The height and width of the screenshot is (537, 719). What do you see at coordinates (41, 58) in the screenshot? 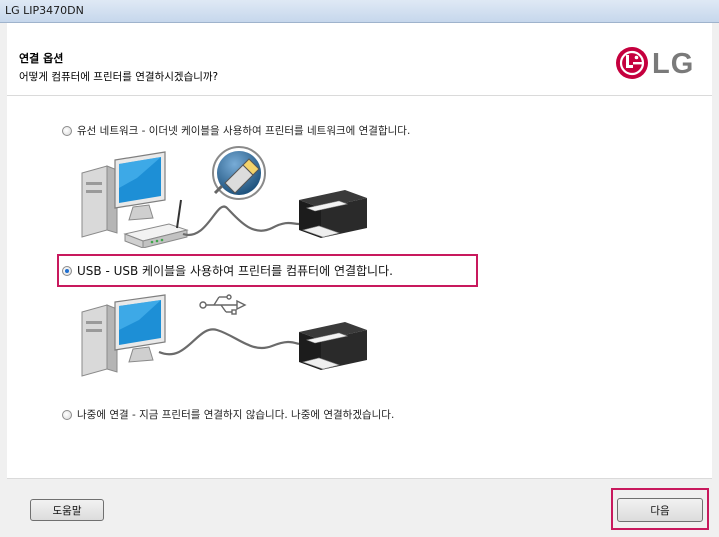
I see `page-title: 연결 옵션` at bounding box center [41, 58].